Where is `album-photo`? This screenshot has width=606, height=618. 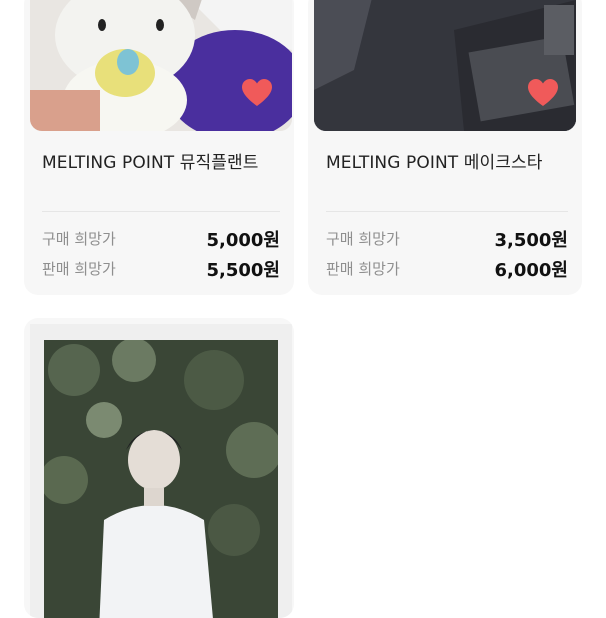
album-photo is located at coordinates (445, 65).